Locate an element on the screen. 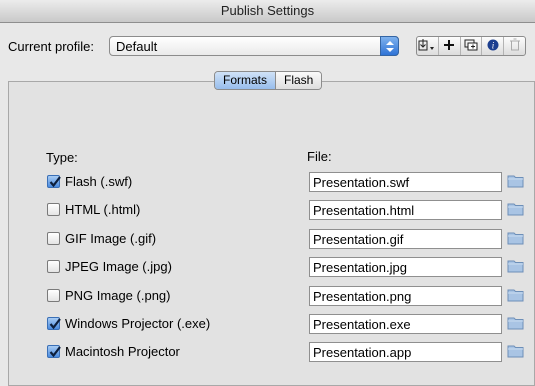 The width and height of the screenshot is (535, 386). tab-formats: Formats is located at coordinates (246, 80).